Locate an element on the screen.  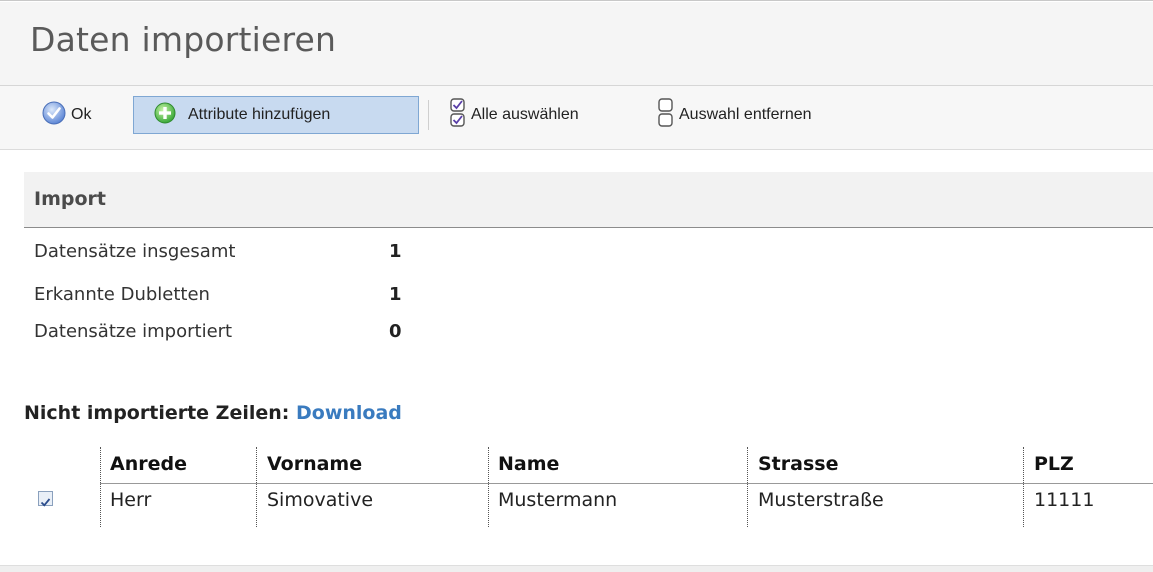
import-heading: Import is located at coordinates (70, 199).